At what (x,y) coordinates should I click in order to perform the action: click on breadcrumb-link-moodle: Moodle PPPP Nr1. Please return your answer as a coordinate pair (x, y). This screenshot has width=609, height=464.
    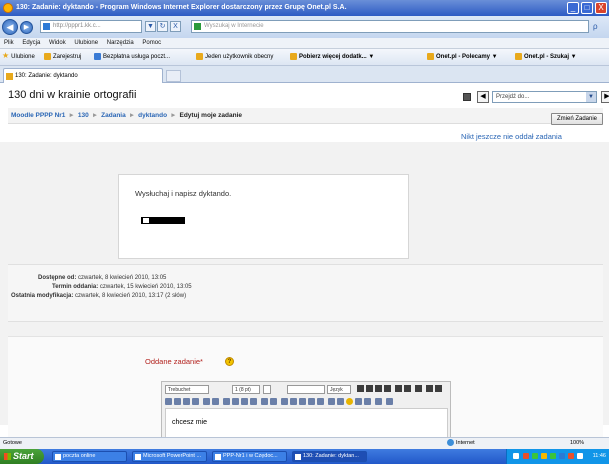
    Looking at the image, I should click on (38, 115).